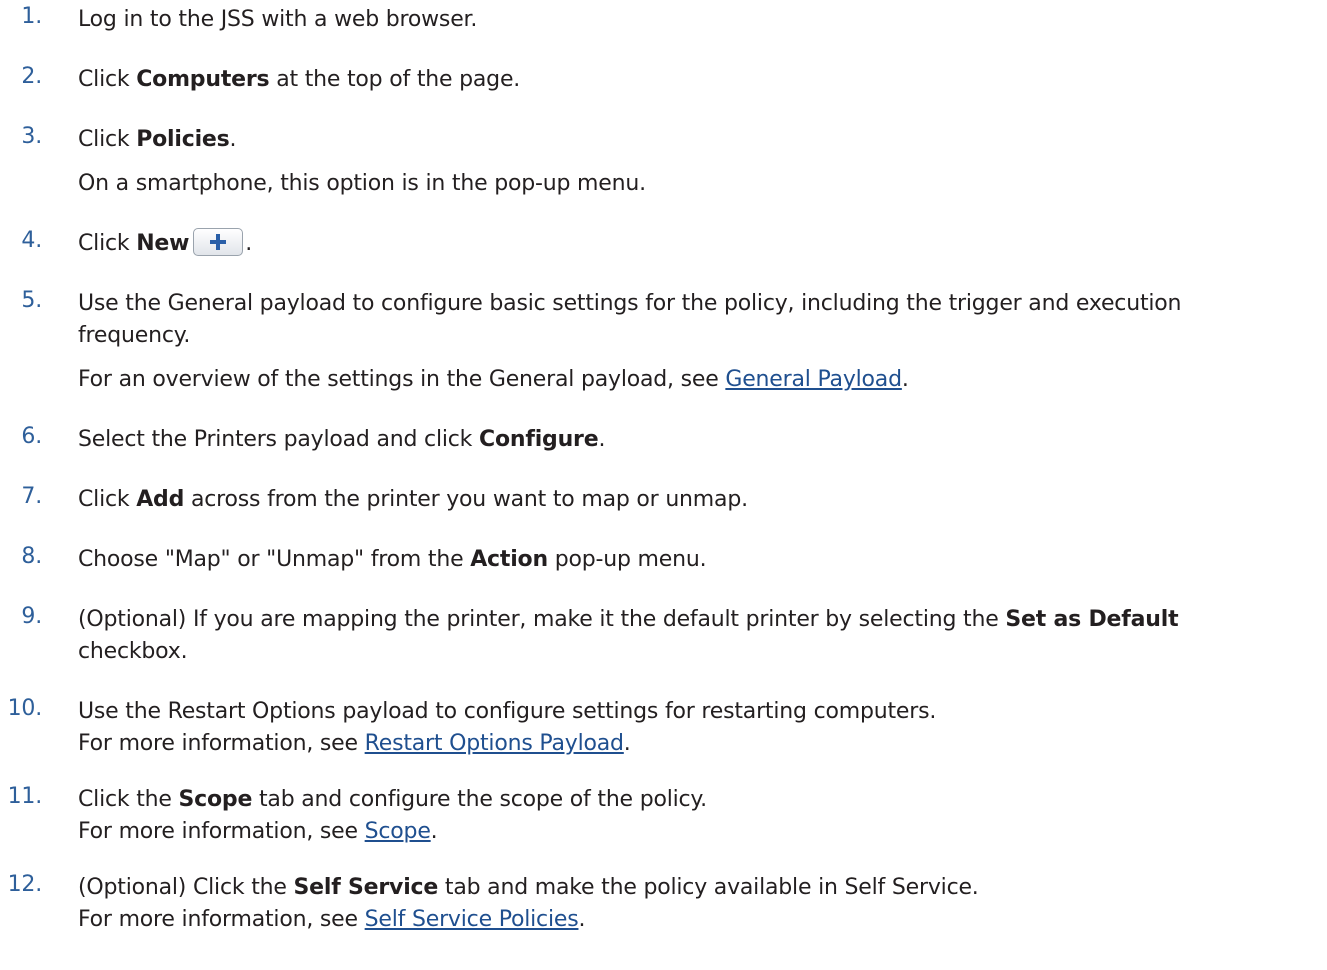 This screenshot has height=970, width=1327. What do you see at coordinates (31, 16) in the screenshot?
I see `step-number: 1.` at bounding box center [31, 16].